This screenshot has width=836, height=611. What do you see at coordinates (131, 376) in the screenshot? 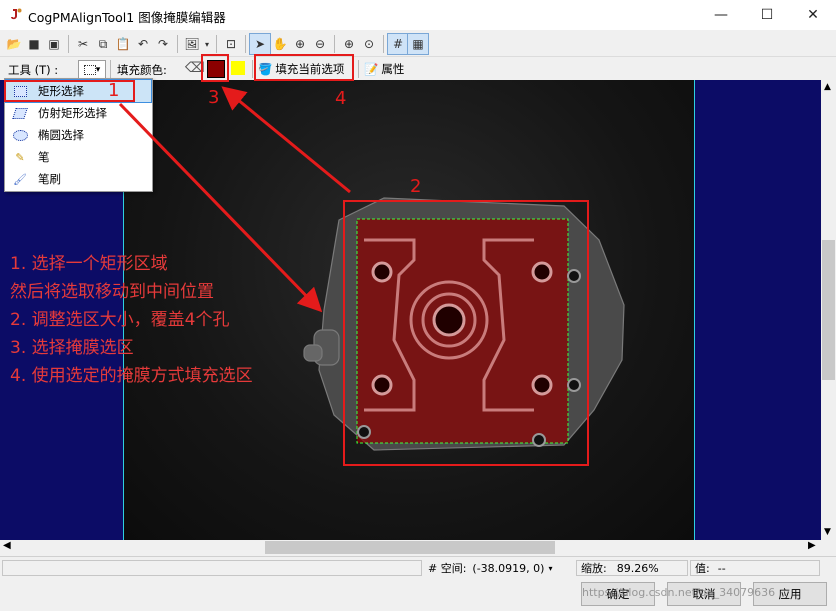
I see `instruction-line: 4. 使用选定的掩膜方式填充选区` at bounding box center [131, 376].